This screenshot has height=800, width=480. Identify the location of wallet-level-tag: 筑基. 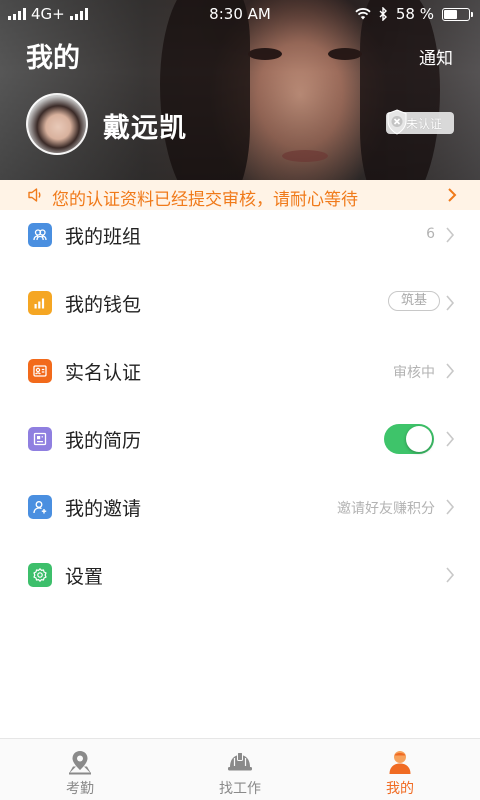
(413, 301).